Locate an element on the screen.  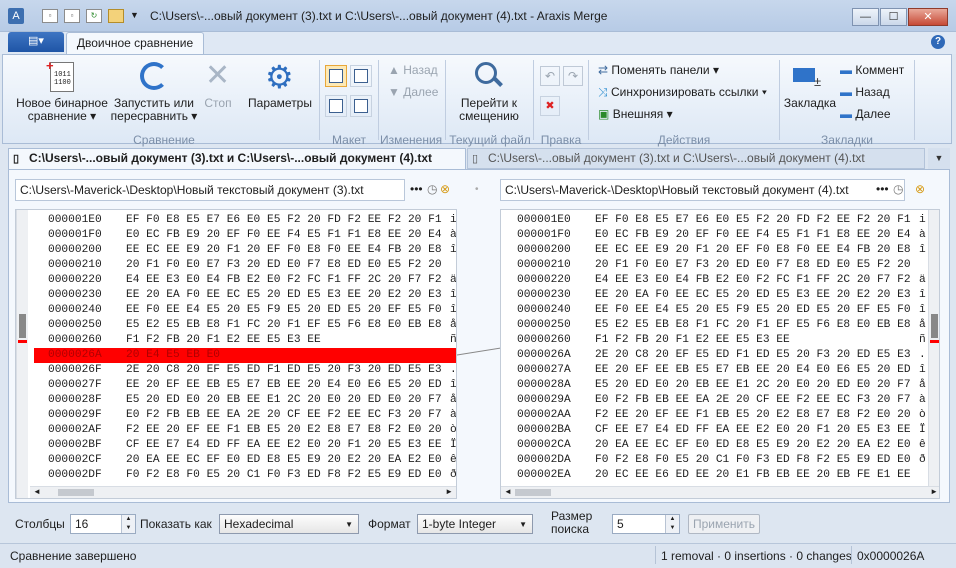
sync-links-button: ⤨ Синхронизировать ссылки ▾ is located at coordinates (682, 92).